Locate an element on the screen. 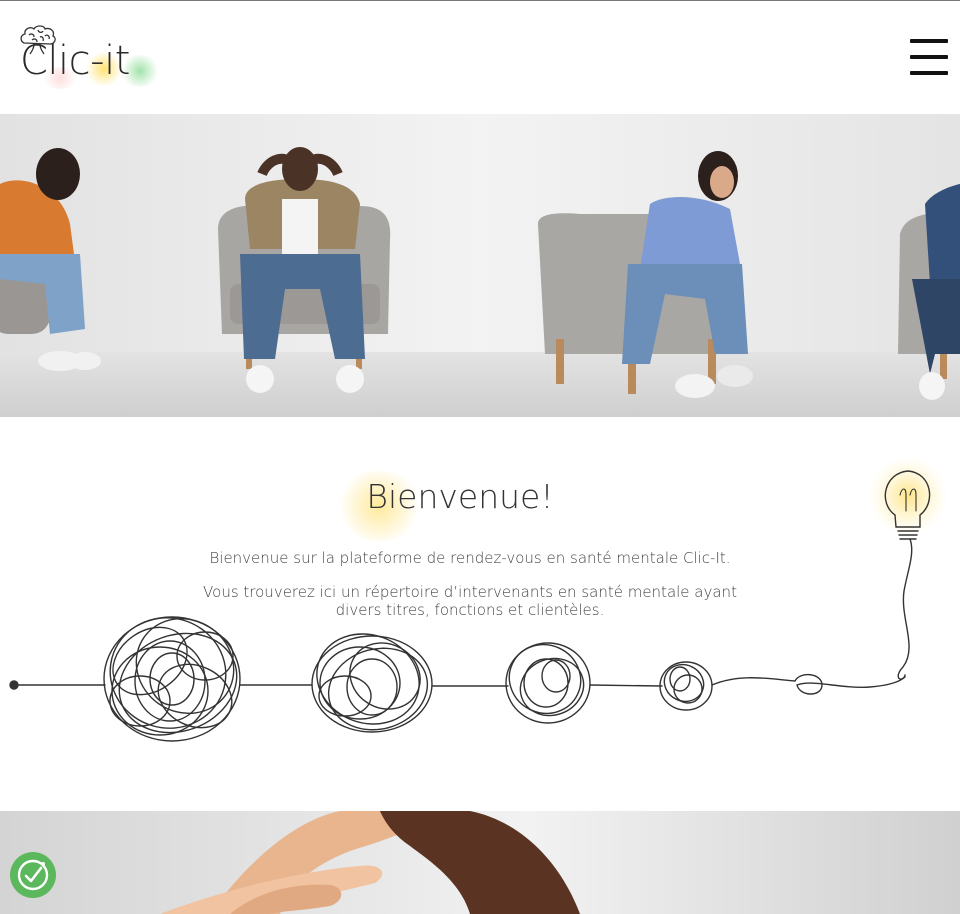 This screenshot has width=960, height=914. logo-text: Clic-it is located at coordinates (75, 61).